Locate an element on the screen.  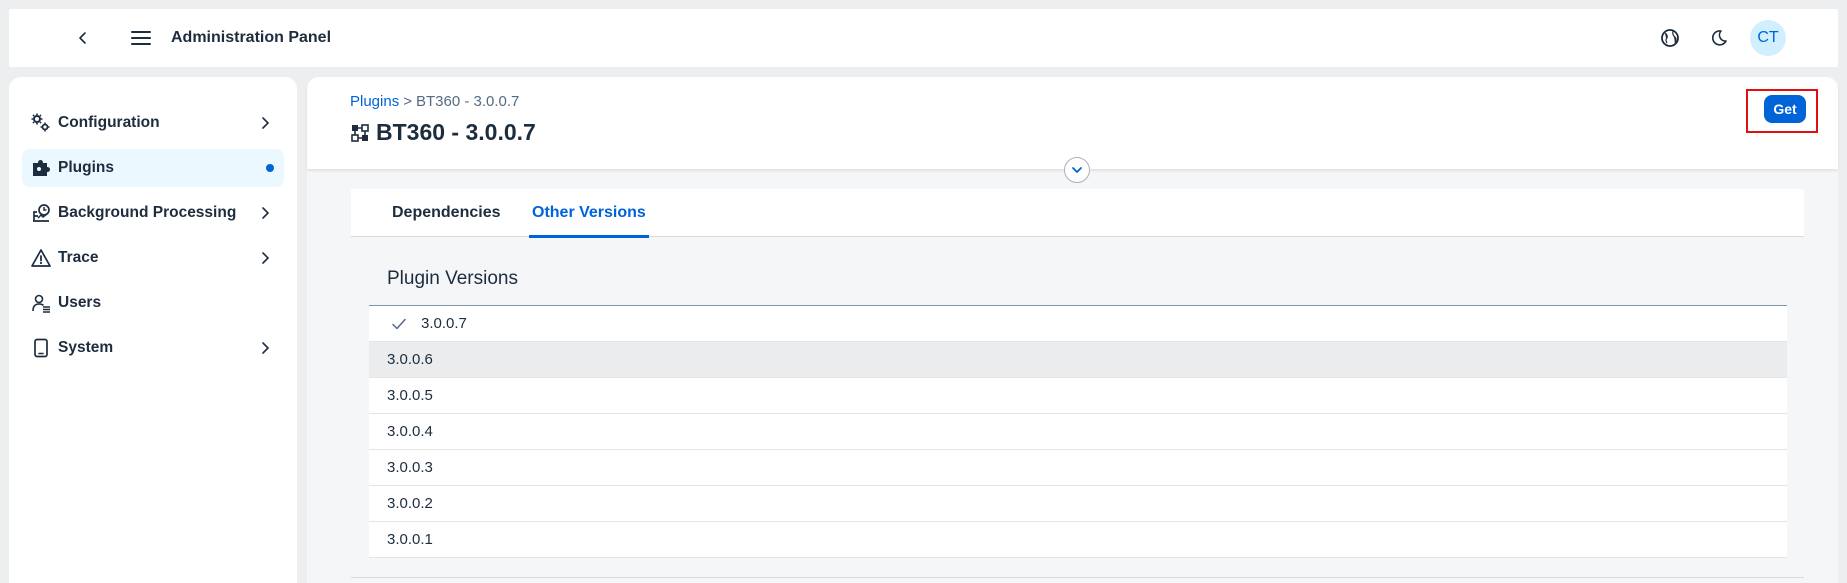
version-label: 3.0.0.7 is located at coordinates (444, 323).